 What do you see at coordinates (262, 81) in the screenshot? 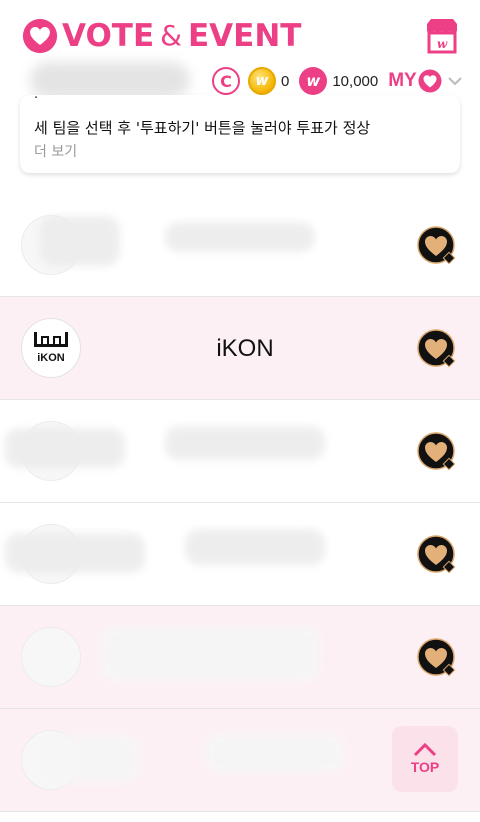
I see `gold-coin-icon: w` at bounding box center [262, 81].